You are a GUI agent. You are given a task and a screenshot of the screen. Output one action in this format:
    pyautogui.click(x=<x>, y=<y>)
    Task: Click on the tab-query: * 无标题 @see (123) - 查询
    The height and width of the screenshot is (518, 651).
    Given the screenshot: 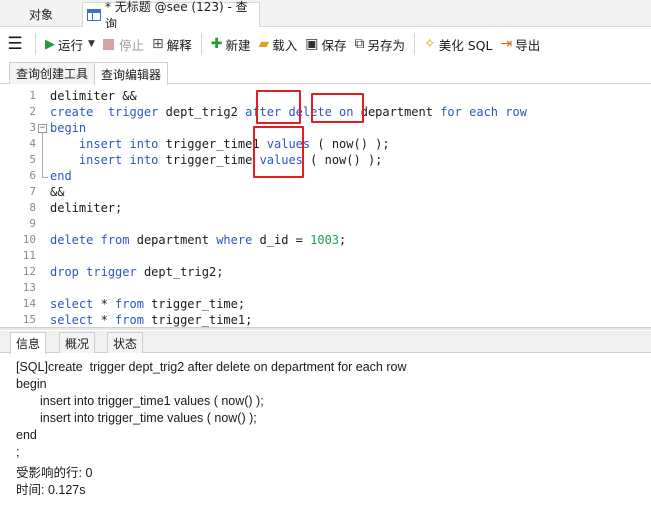 What is the action you would take?
    pyautogui.click(x=171, y=15)
    